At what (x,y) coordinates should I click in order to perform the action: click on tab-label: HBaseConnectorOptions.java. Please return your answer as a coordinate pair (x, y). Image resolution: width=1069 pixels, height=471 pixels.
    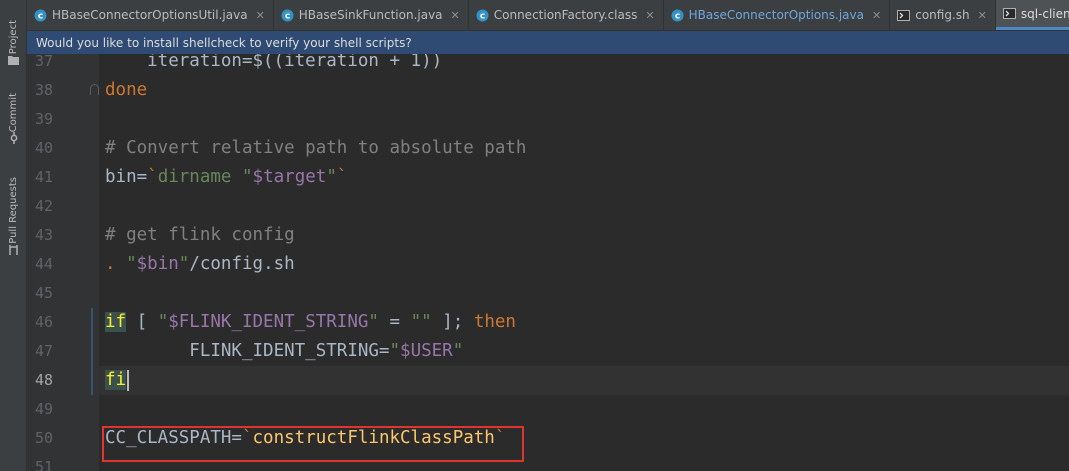
    Looking at the image, I should click on (776, 15).